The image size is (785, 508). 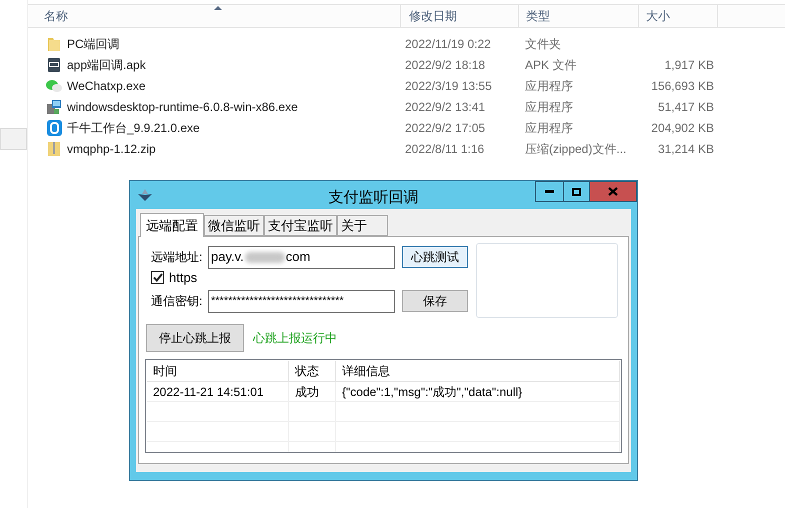 I want to click on column-header: 名称, so click(x=214, y=16).